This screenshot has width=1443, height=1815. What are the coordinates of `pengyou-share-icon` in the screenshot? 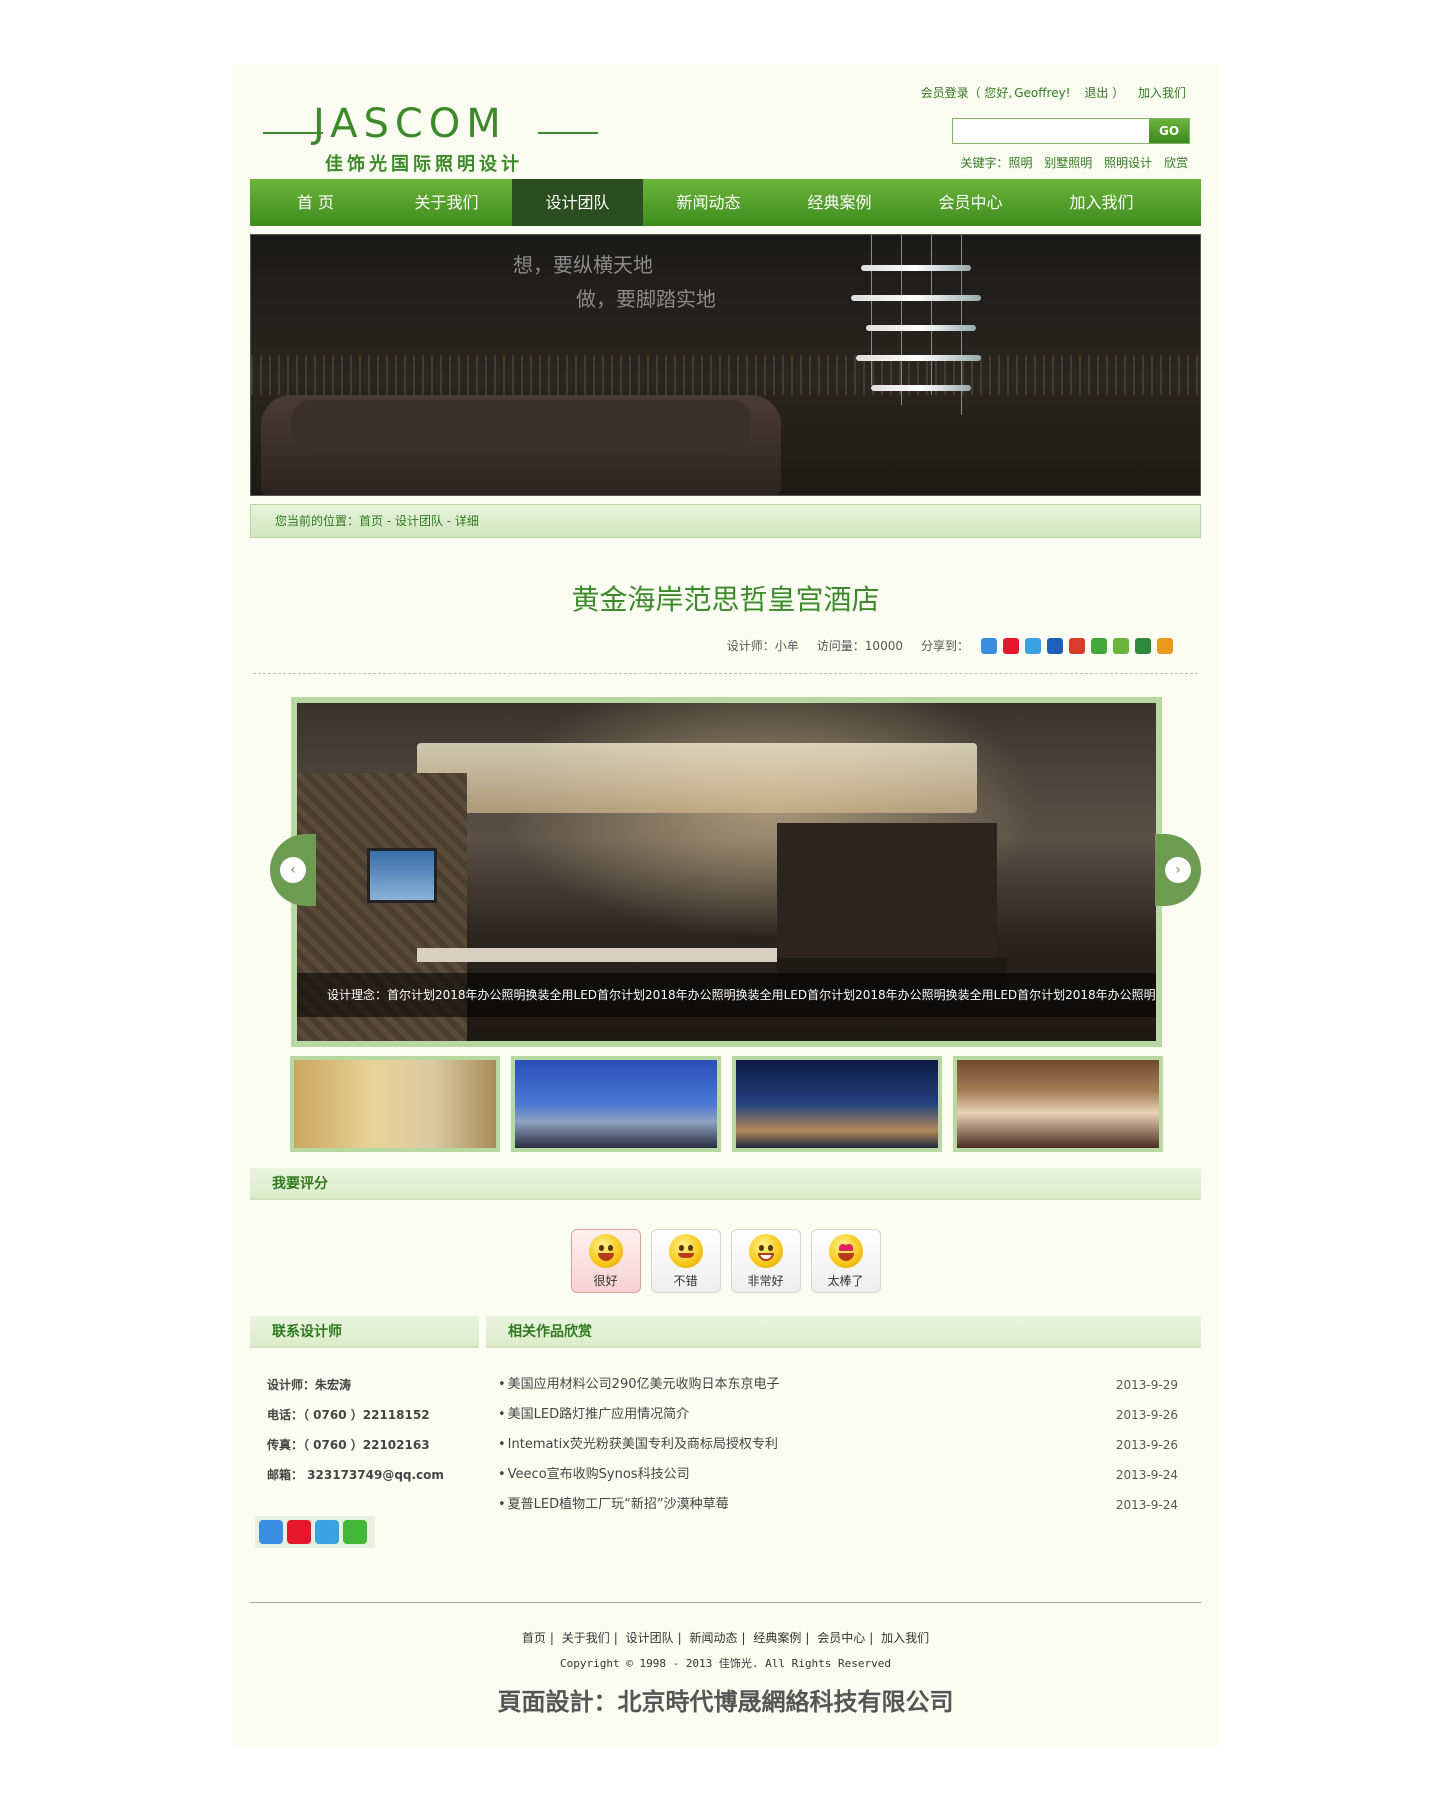 It's located at (1121, 645).